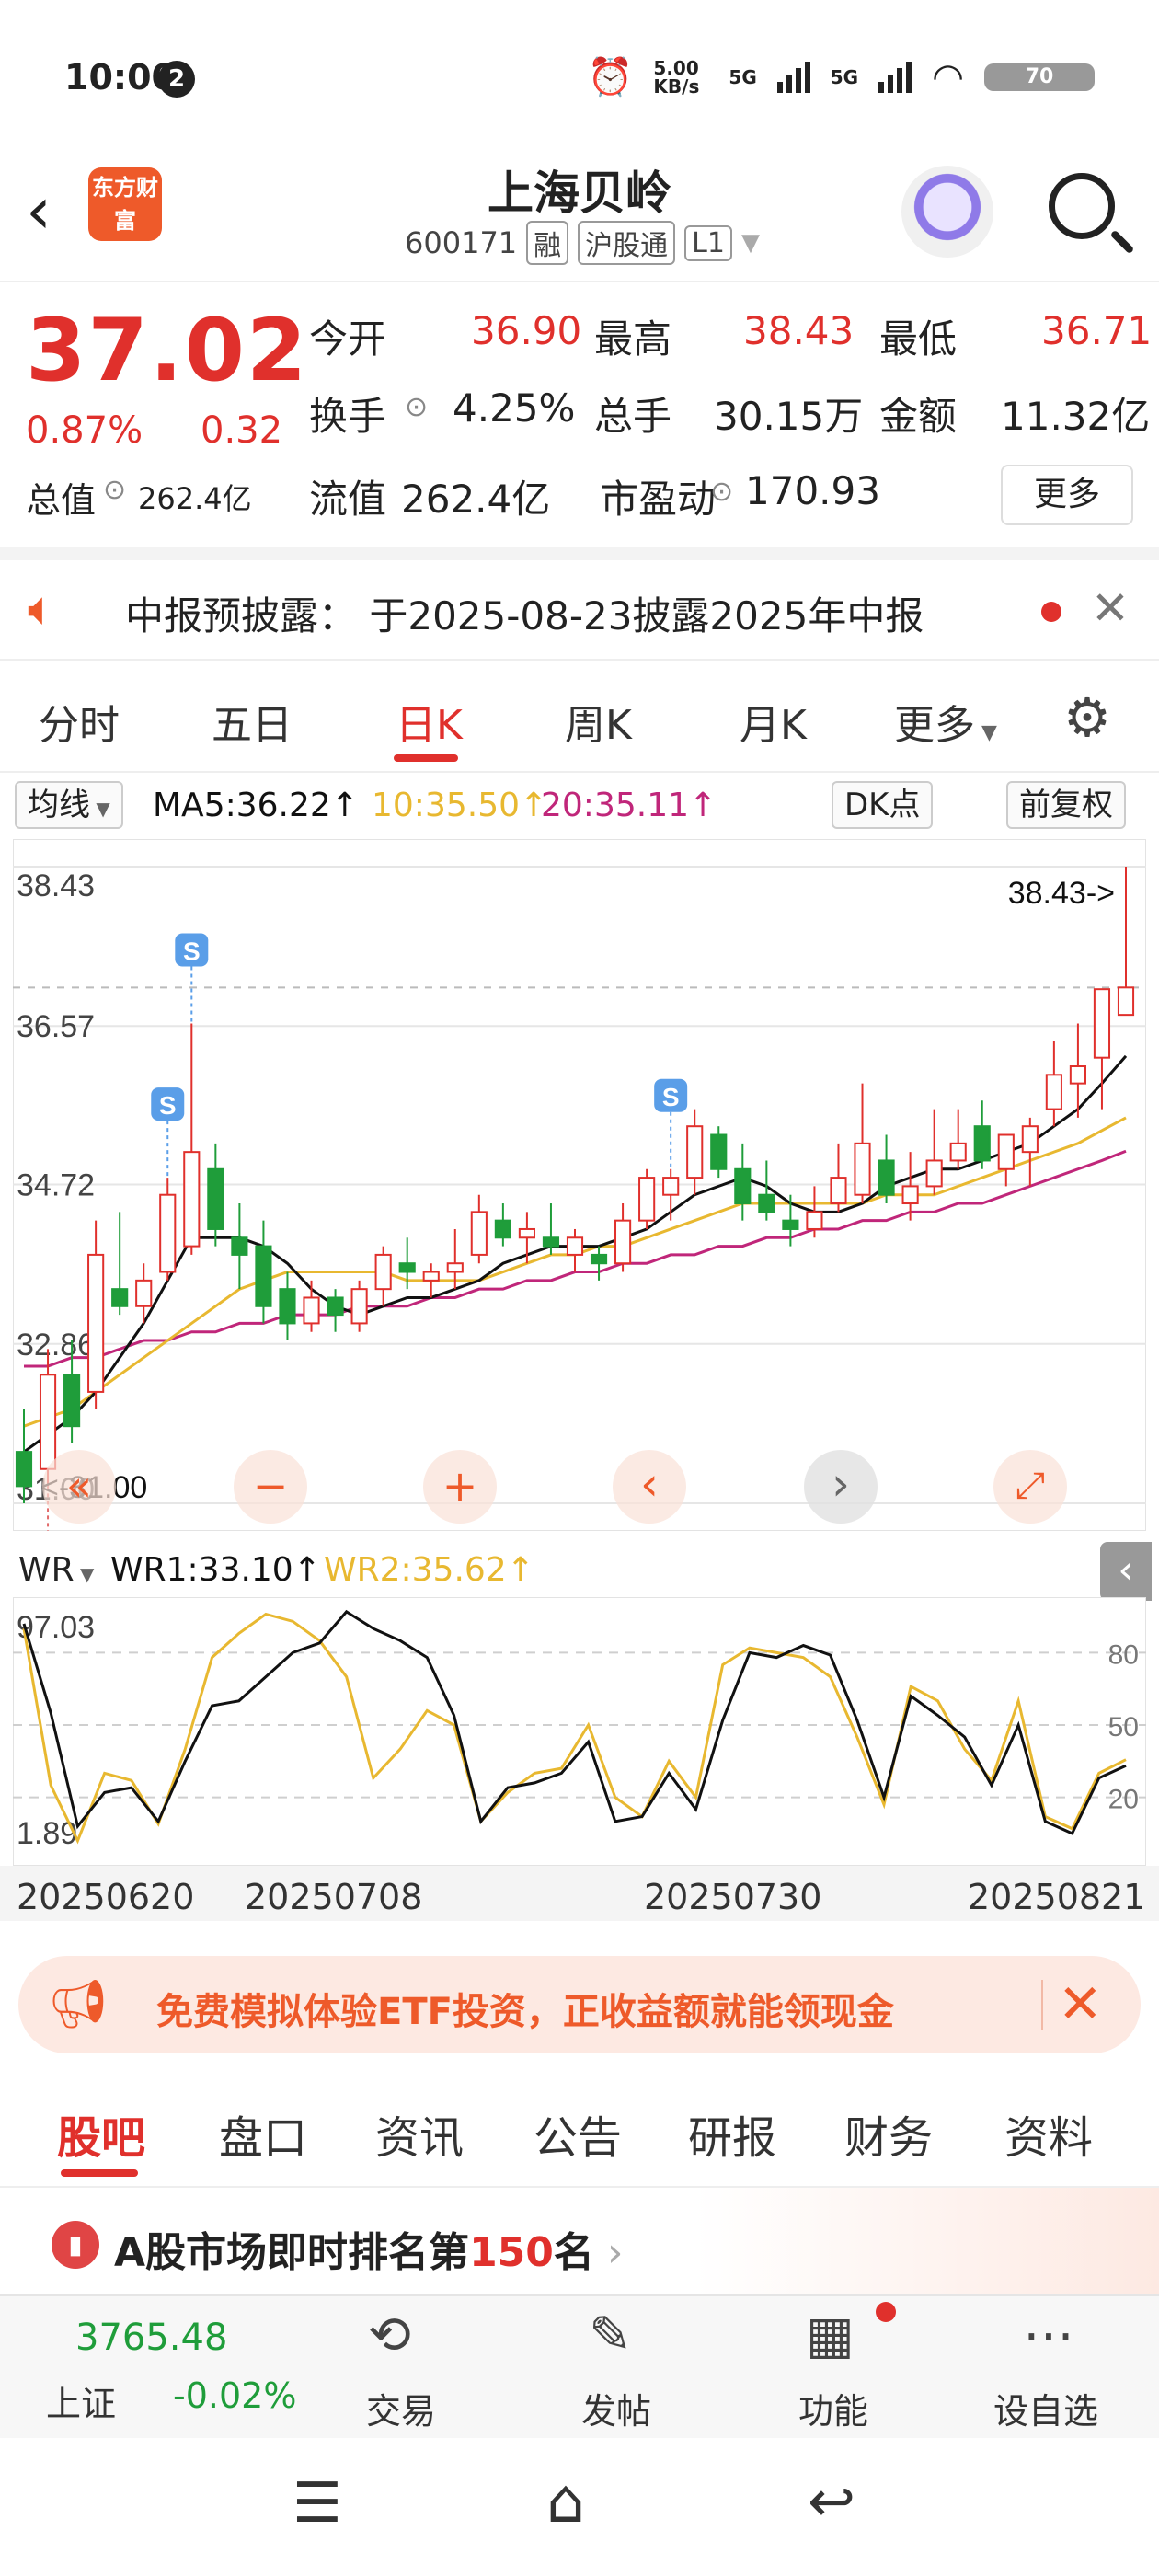  Describe the element at coordinates (1082, 206) in the screenshot. I see `search-icon` at that location.